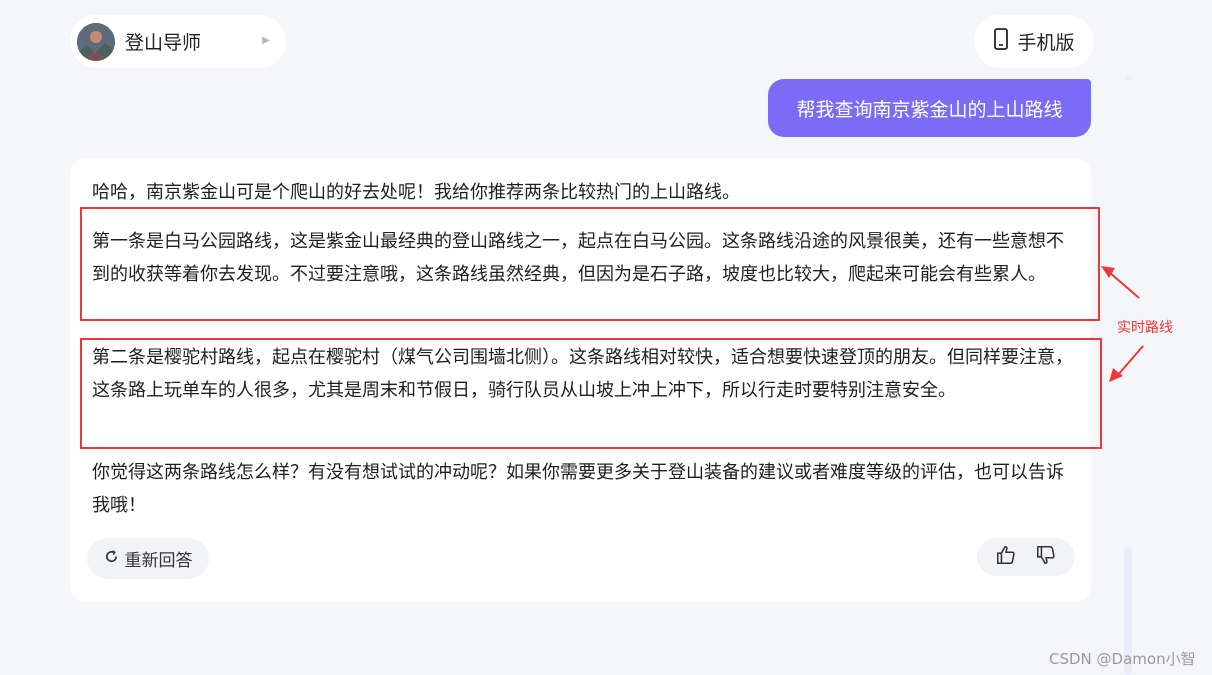 The width and height of the screenshot is (1212, 675). I want to click on phone-icon, so click(1001, 41).